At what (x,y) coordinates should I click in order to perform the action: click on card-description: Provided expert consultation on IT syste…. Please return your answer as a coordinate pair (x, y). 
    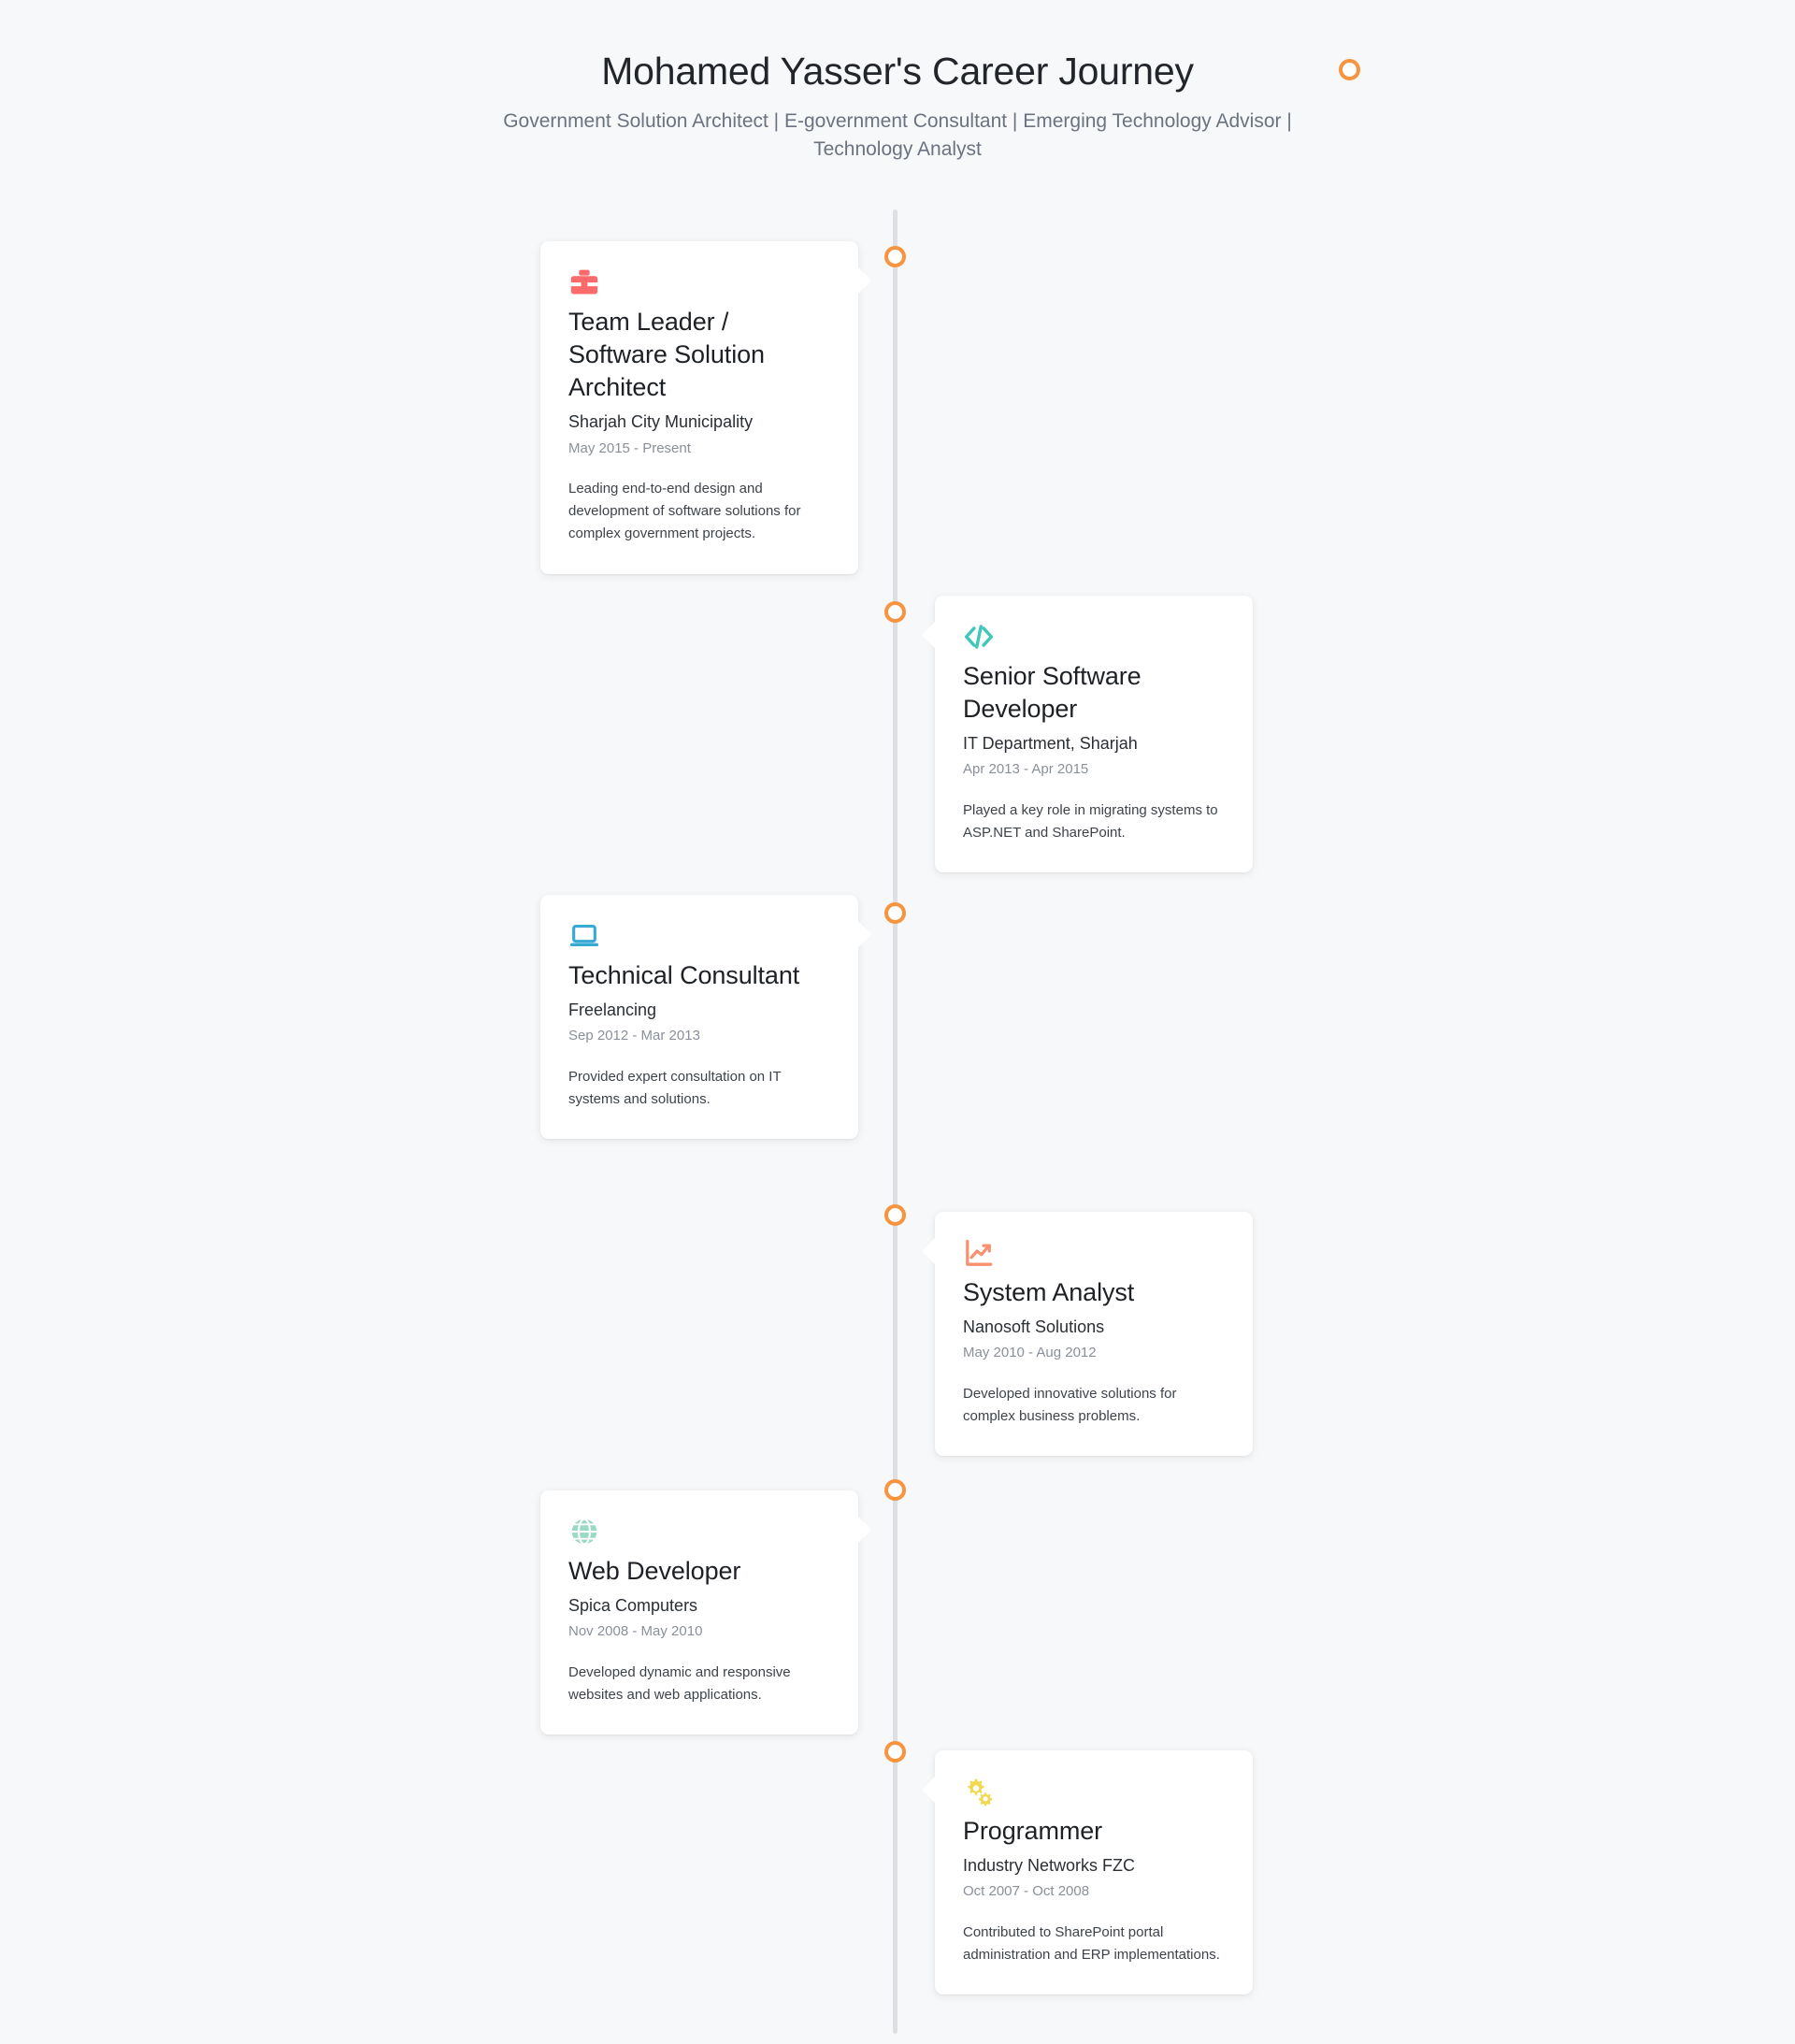
    Looking at the image, I should click on (675, 1087).